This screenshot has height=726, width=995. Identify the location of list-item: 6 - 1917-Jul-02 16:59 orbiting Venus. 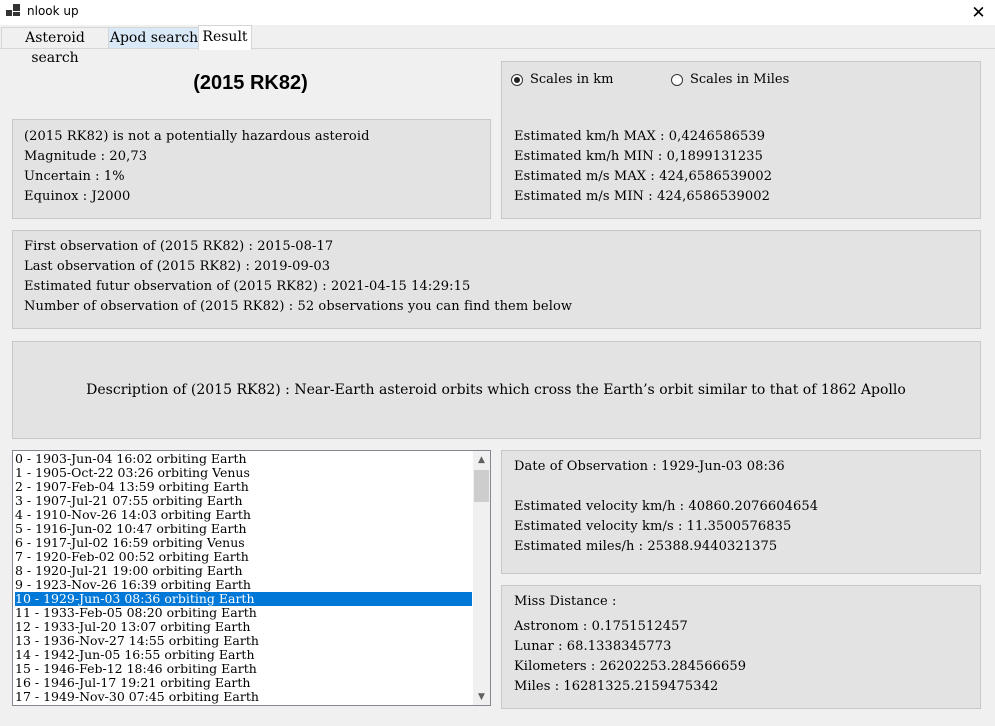
(243, 543).